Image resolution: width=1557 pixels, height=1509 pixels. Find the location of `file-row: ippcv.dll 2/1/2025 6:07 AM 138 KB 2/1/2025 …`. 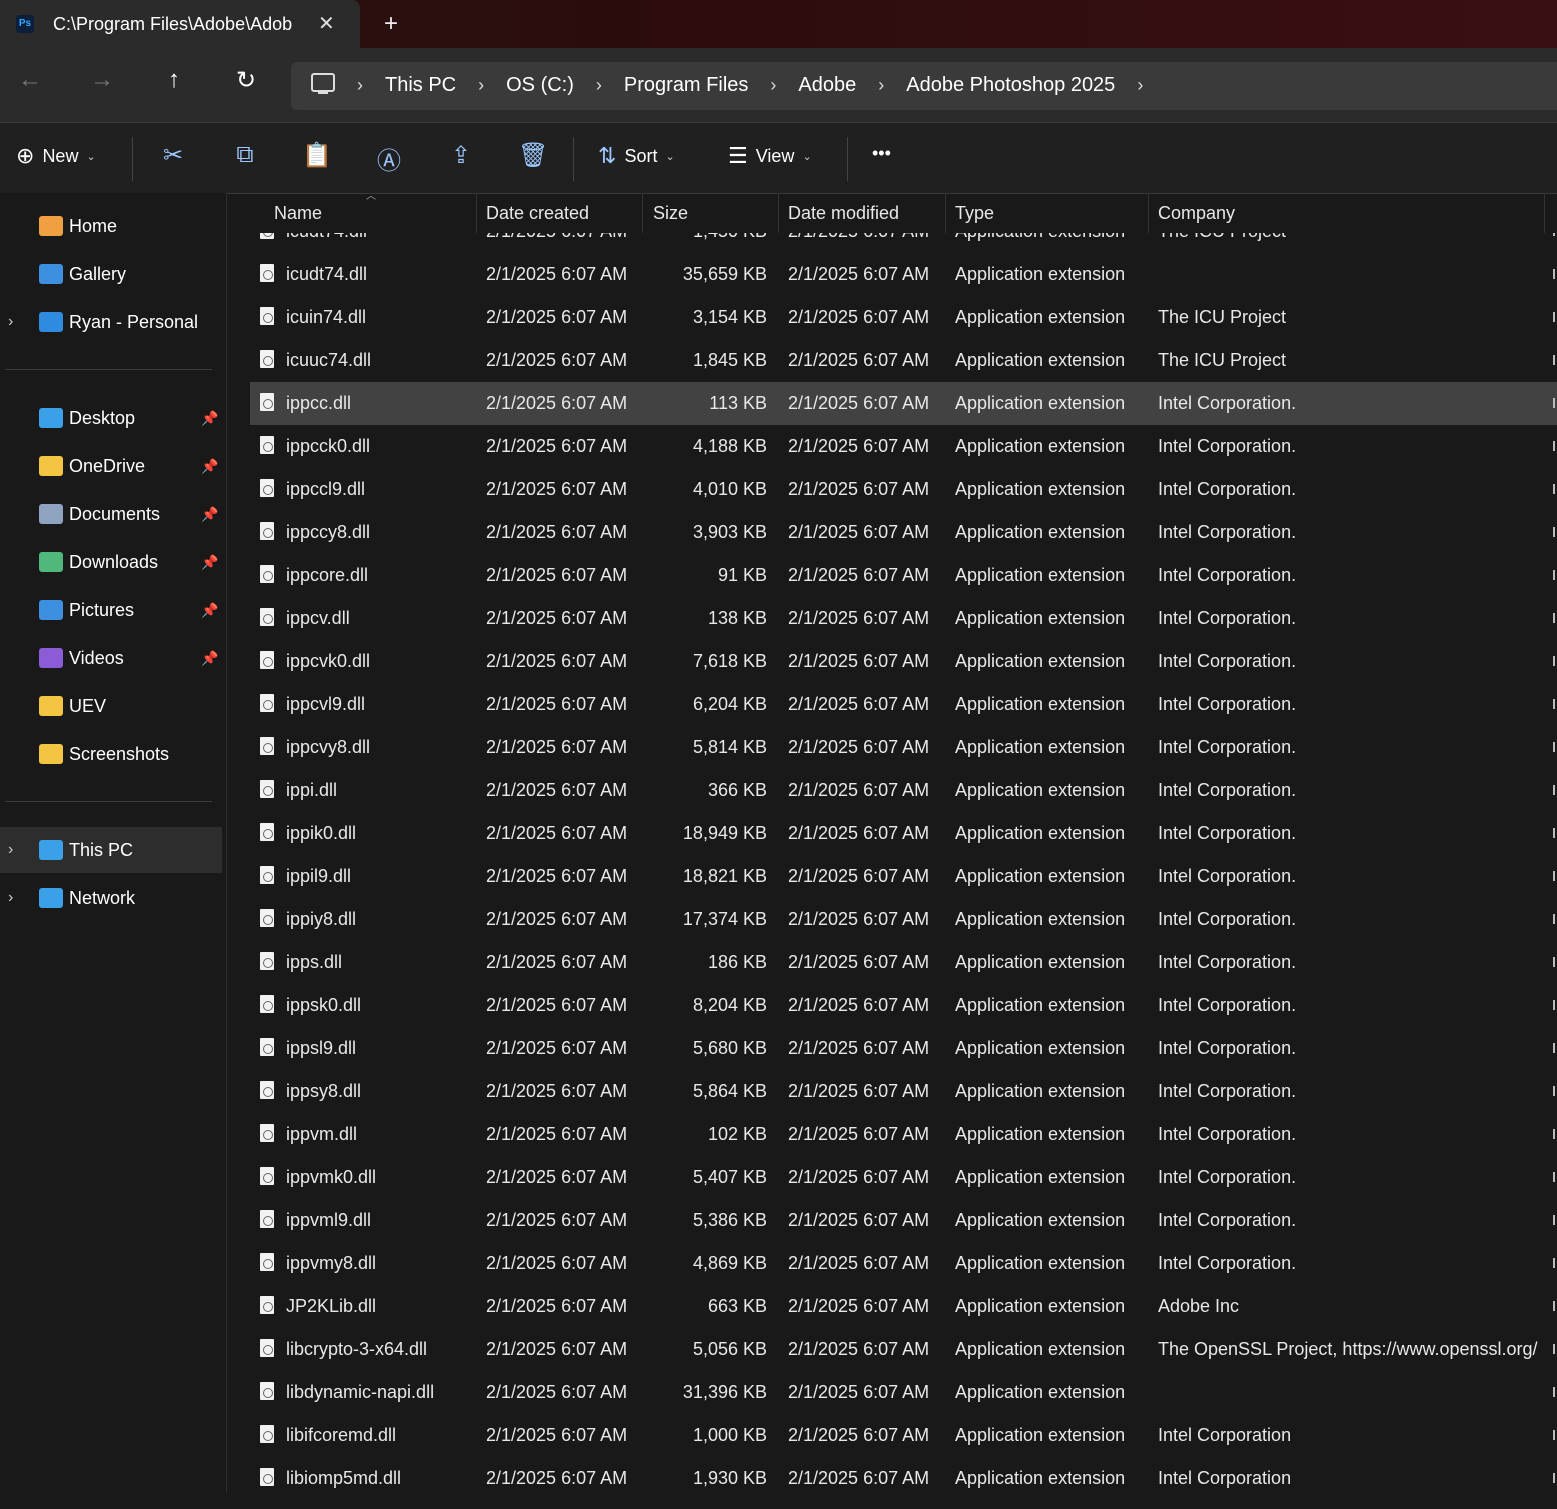

file-row: ippcv.dll 2/1/2025 6:07 AM 138 KB 2/1/2025 … is located at coordinates (903, 618).